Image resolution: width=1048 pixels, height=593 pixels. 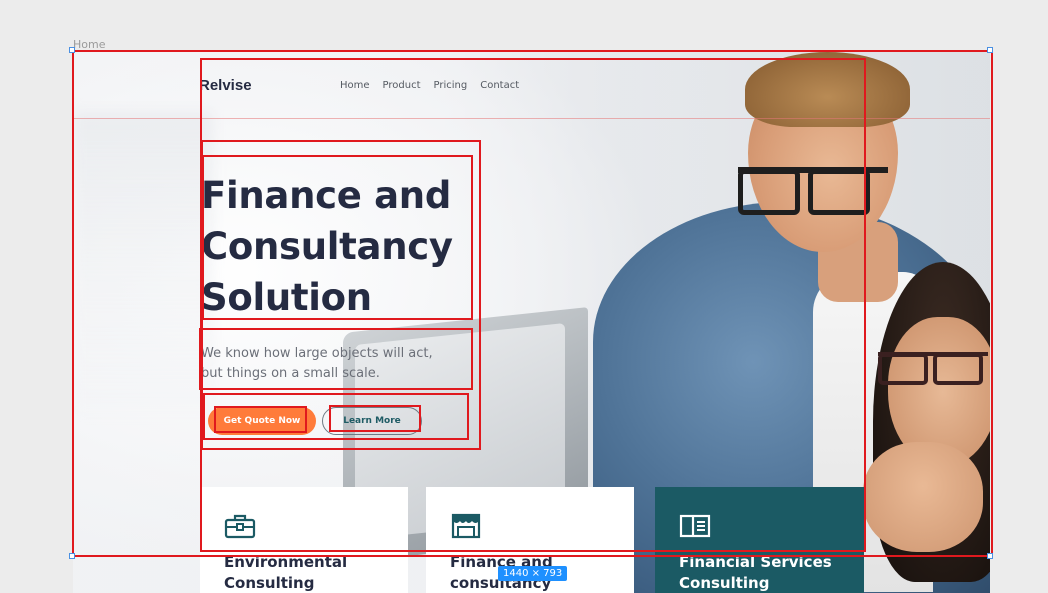 What do you see at coordinates (402, 85) in the screenshot?
I see `nav-product: Product` at bounding box center [402, 85].